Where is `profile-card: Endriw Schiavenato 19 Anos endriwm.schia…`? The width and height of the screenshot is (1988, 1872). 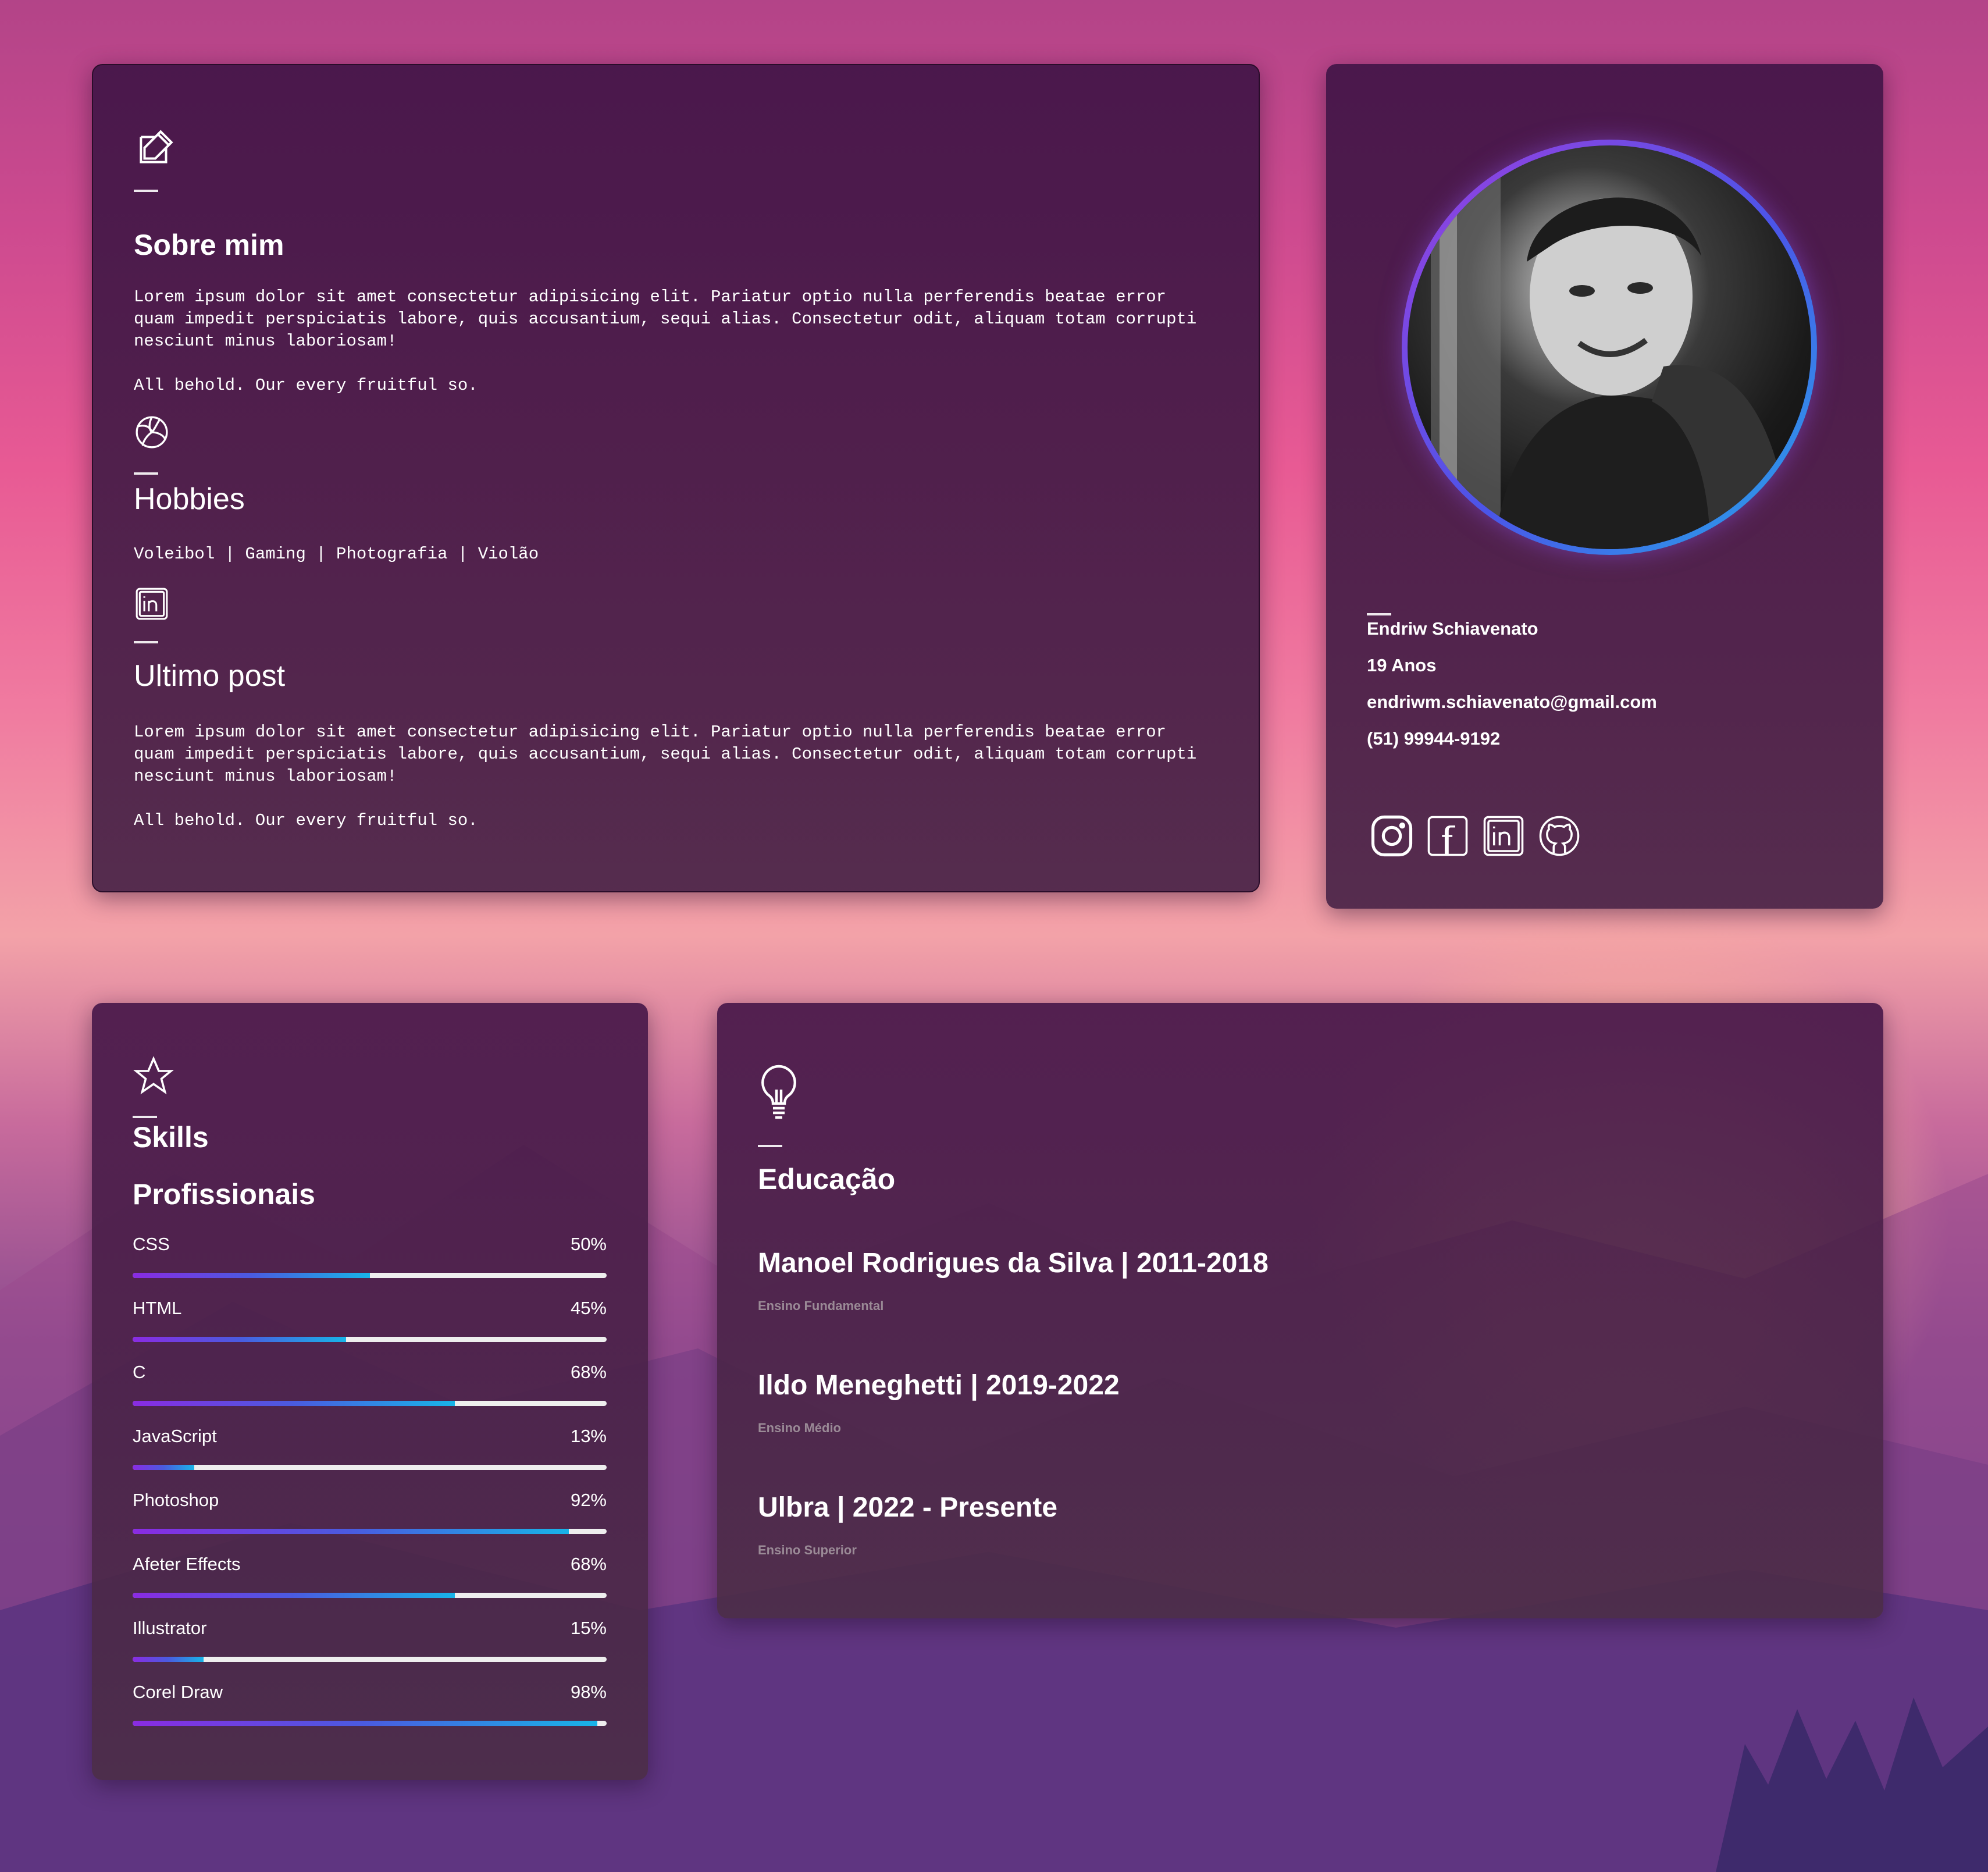 profile-card: Endriw Schiavenato 19 Anos endriwm.schia… is located at coordinates (1605, 486).